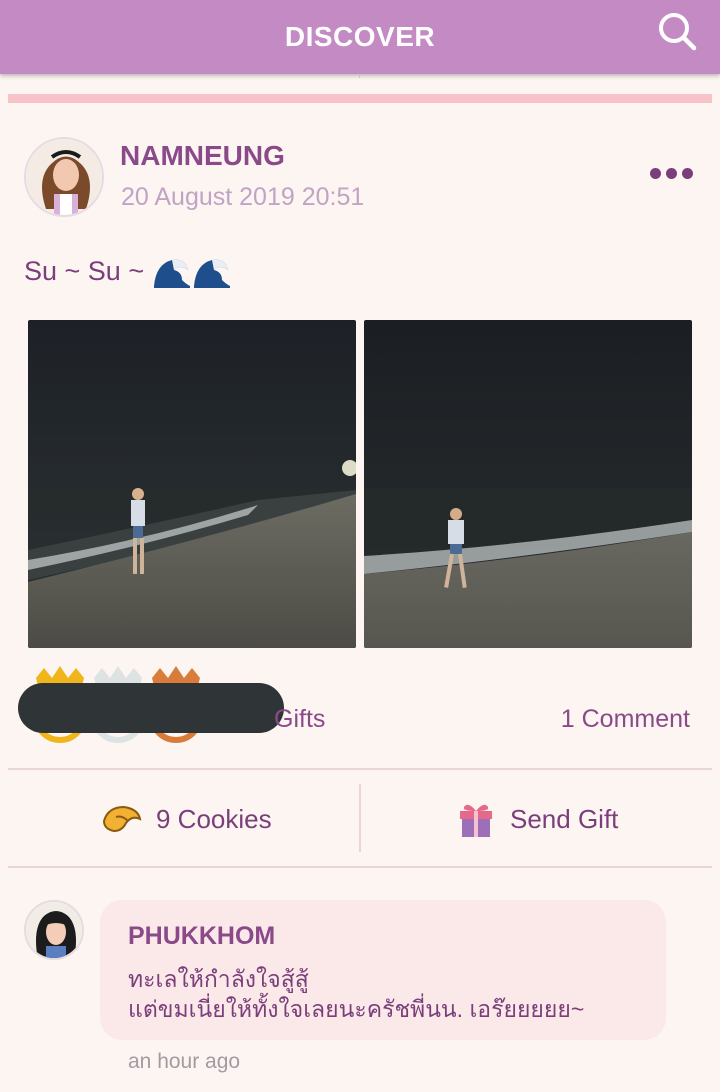 This screenshot has height=1092, width=720. I want to click on send-gift-button: Send Gift, so click(537, 819).